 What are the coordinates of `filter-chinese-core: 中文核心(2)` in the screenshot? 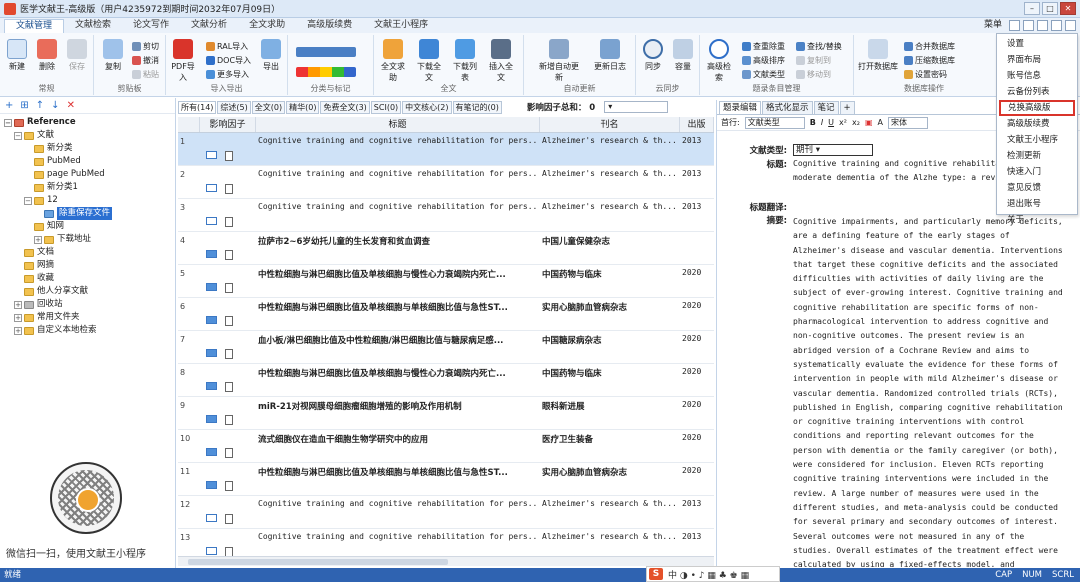 It's located at (427, 107).